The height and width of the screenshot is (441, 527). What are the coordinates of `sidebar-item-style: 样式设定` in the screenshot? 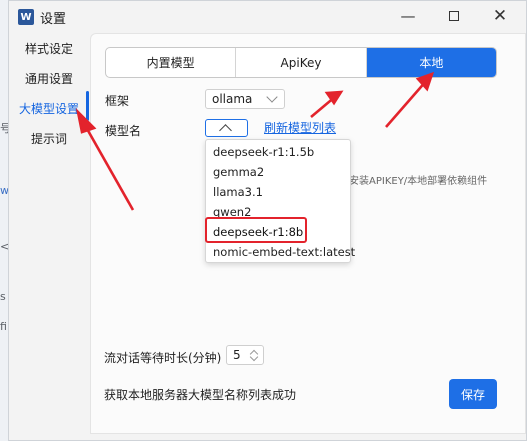 It's located at (49, 48).